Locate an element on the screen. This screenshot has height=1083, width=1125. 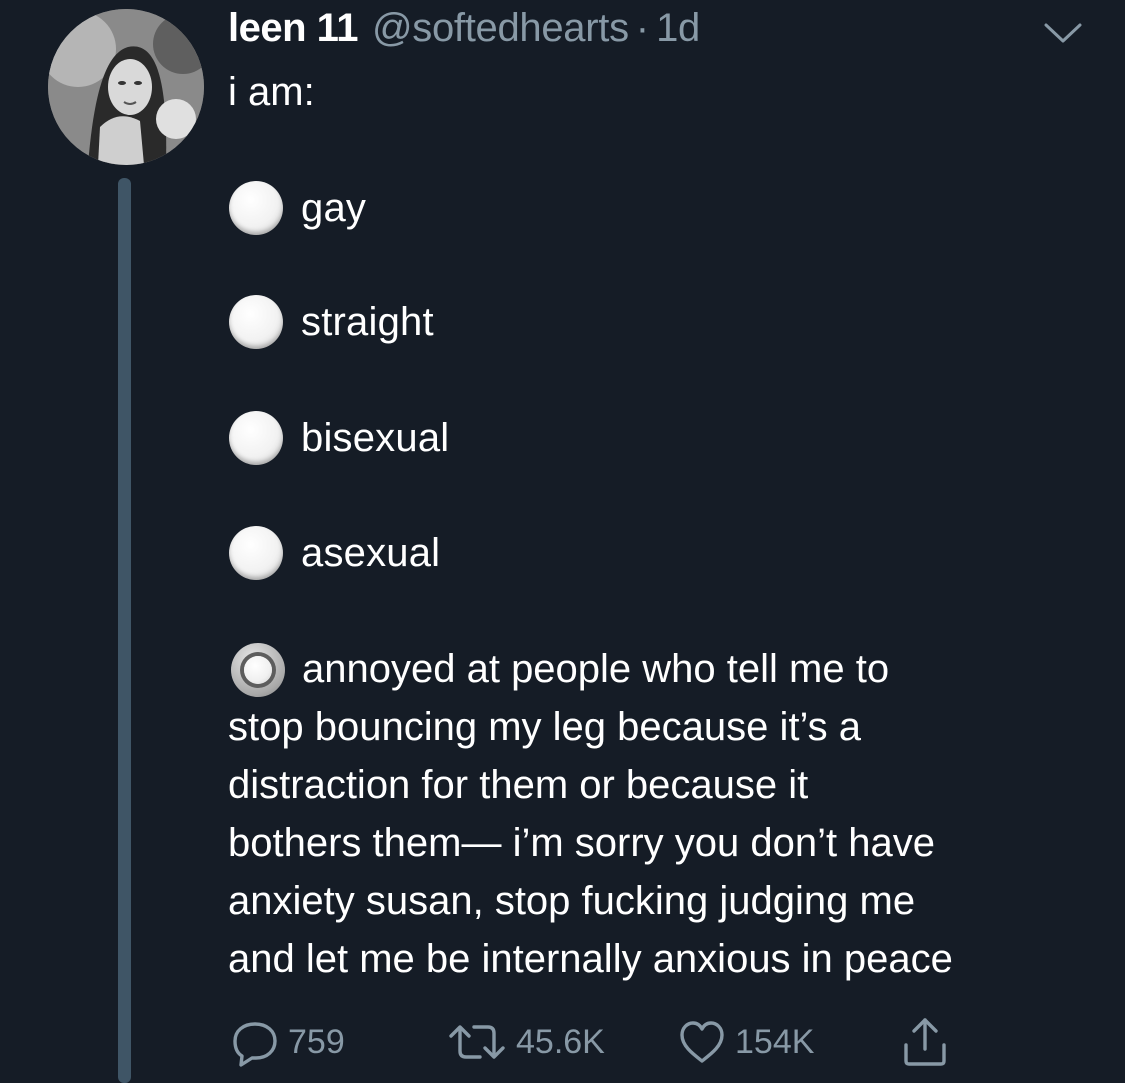
like-count: 154K is located at coordinates (775, 1041).